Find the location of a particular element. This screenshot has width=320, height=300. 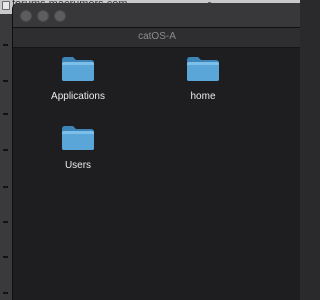

window-path-bar: catOS-A is located at coordinates (156, 38).